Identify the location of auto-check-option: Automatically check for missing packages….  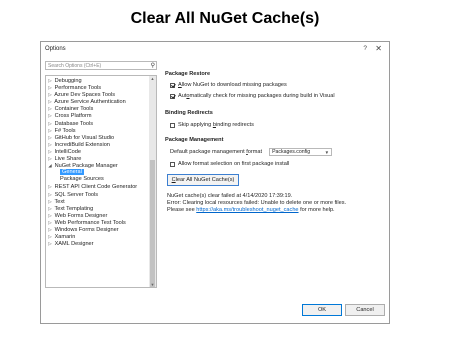
(252, 96).